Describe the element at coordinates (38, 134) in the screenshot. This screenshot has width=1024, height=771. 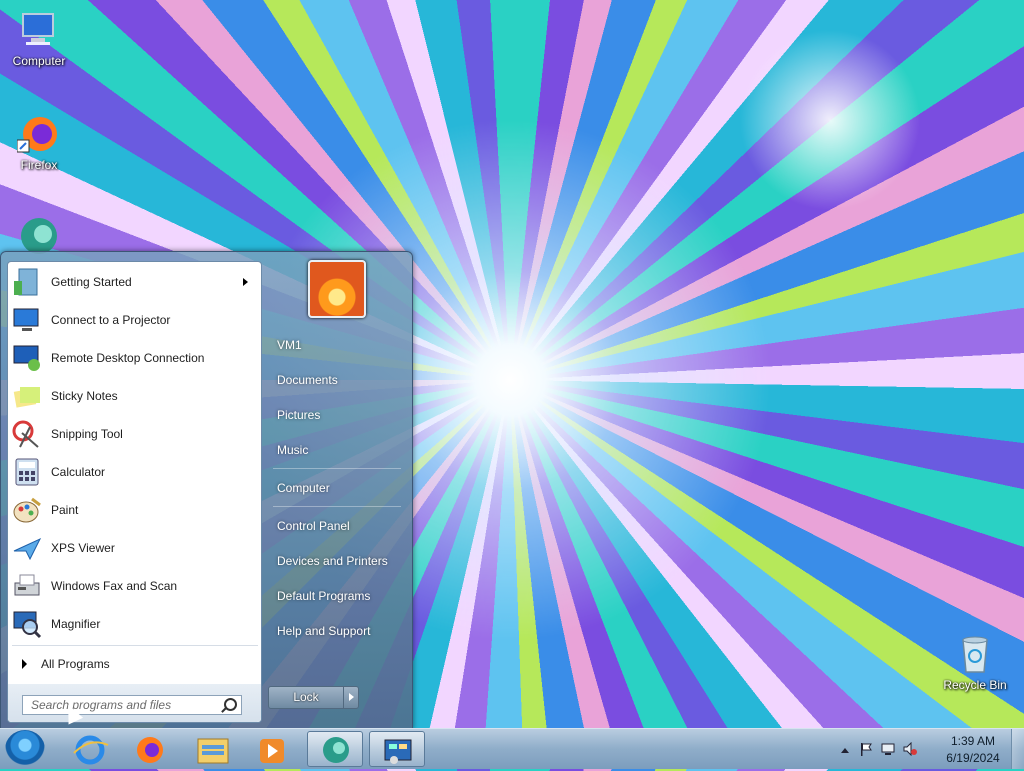
I see `firefox-icon` at that location.